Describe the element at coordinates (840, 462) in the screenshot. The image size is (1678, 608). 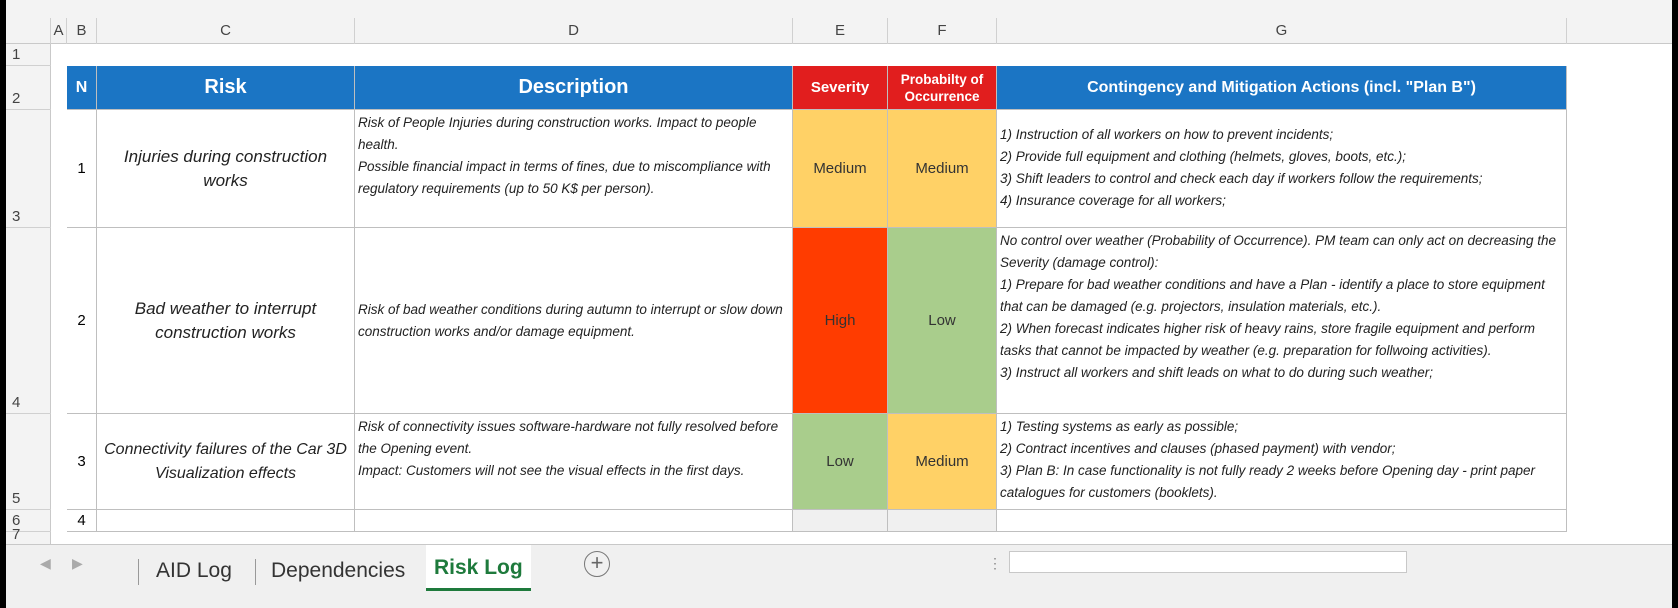
I see `row-3-severity: Low` at that location.